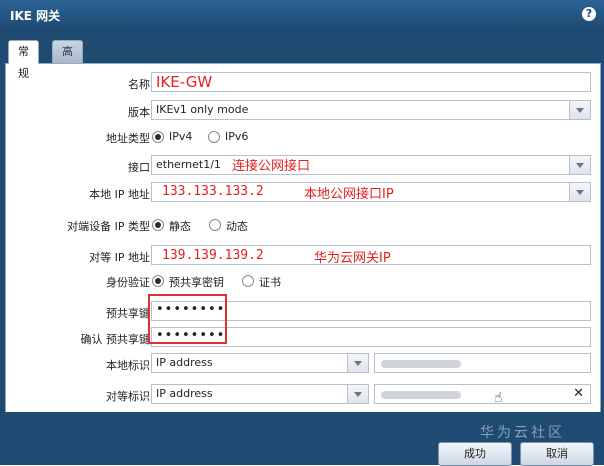 Image resolution: width=604 pixels, height=466 pixels. Describe the element at coordinates (475, 454) in the screenshot. I see `ok-button: 成功` at that location.